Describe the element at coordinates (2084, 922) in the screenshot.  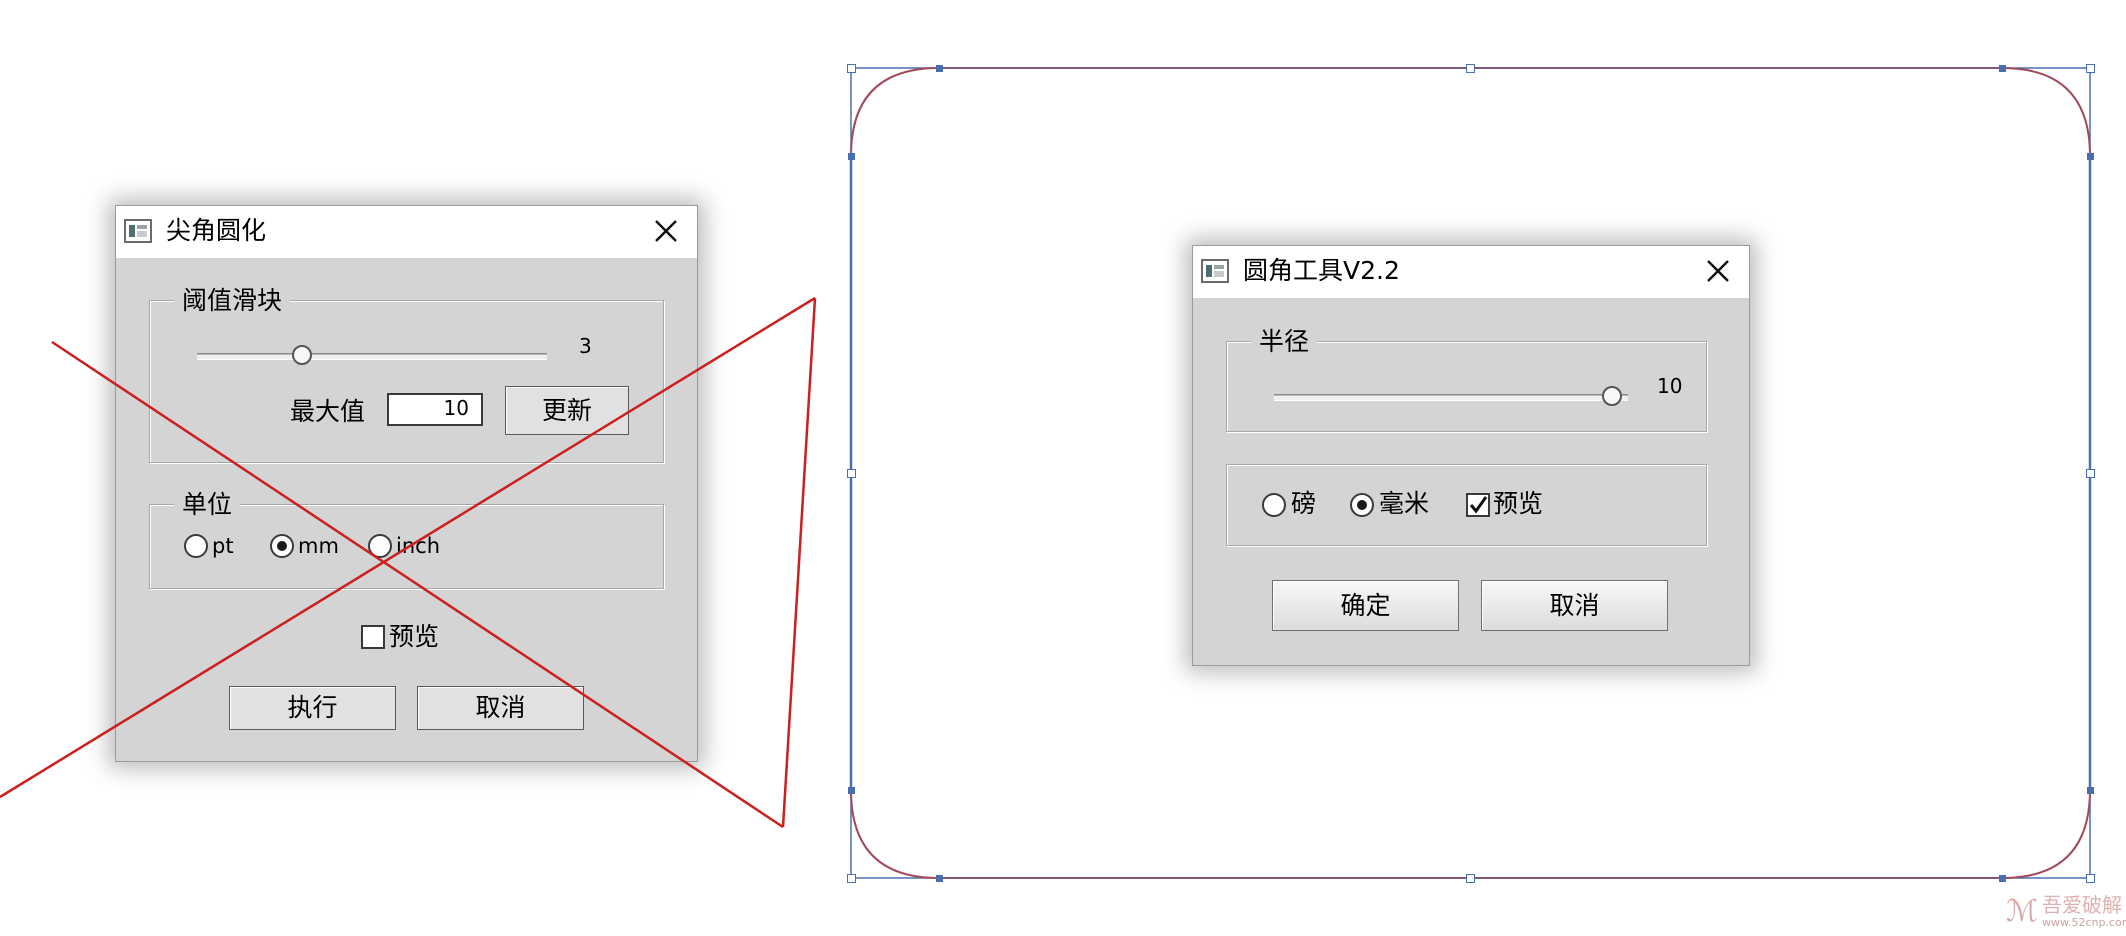
I see `watermark-url: www.52cnp.com` at that location.